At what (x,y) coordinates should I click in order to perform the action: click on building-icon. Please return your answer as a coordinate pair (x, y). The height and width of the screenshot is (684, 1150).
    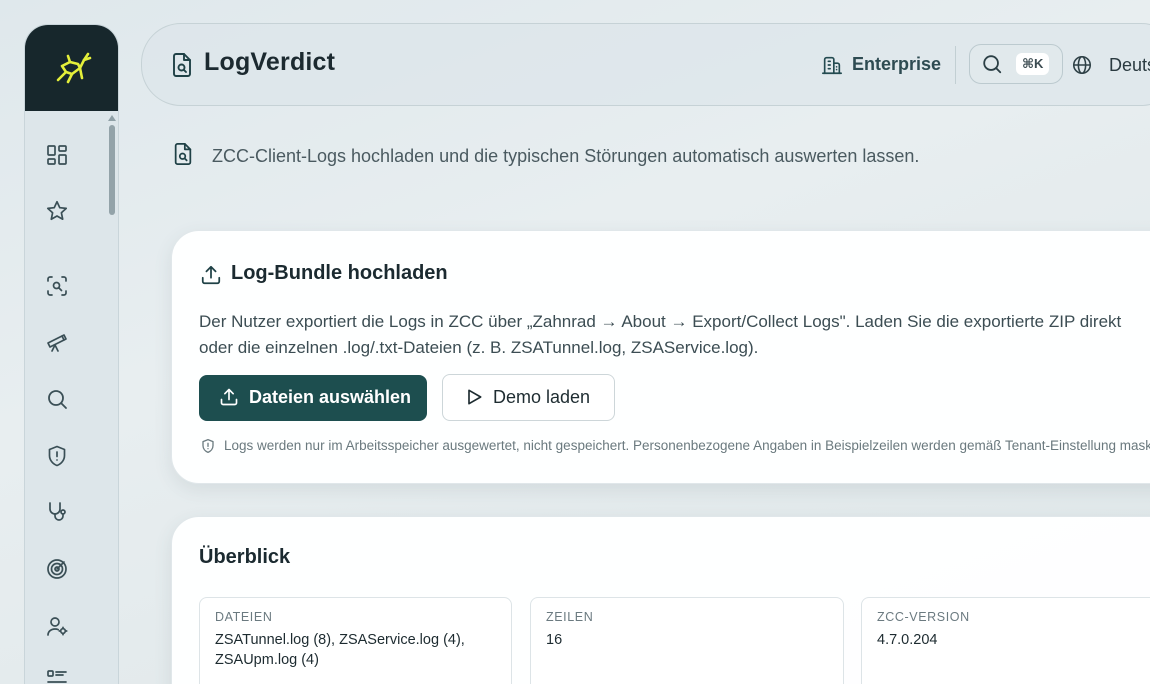
    Looking at the image, I should click on (832, 65).